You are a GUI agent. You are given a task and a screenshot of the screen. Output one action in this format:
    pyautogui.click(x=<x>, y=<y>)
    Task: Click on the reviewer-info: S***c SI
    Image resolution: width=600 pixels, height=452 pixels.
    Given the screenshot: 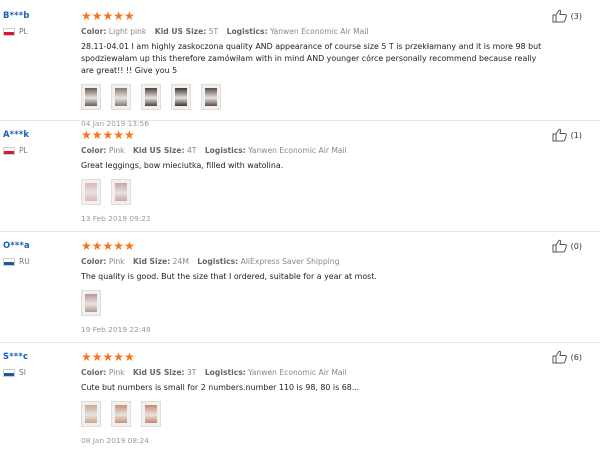 What is the action you would take?
    pyautogui.click(x=15, y=364)
    